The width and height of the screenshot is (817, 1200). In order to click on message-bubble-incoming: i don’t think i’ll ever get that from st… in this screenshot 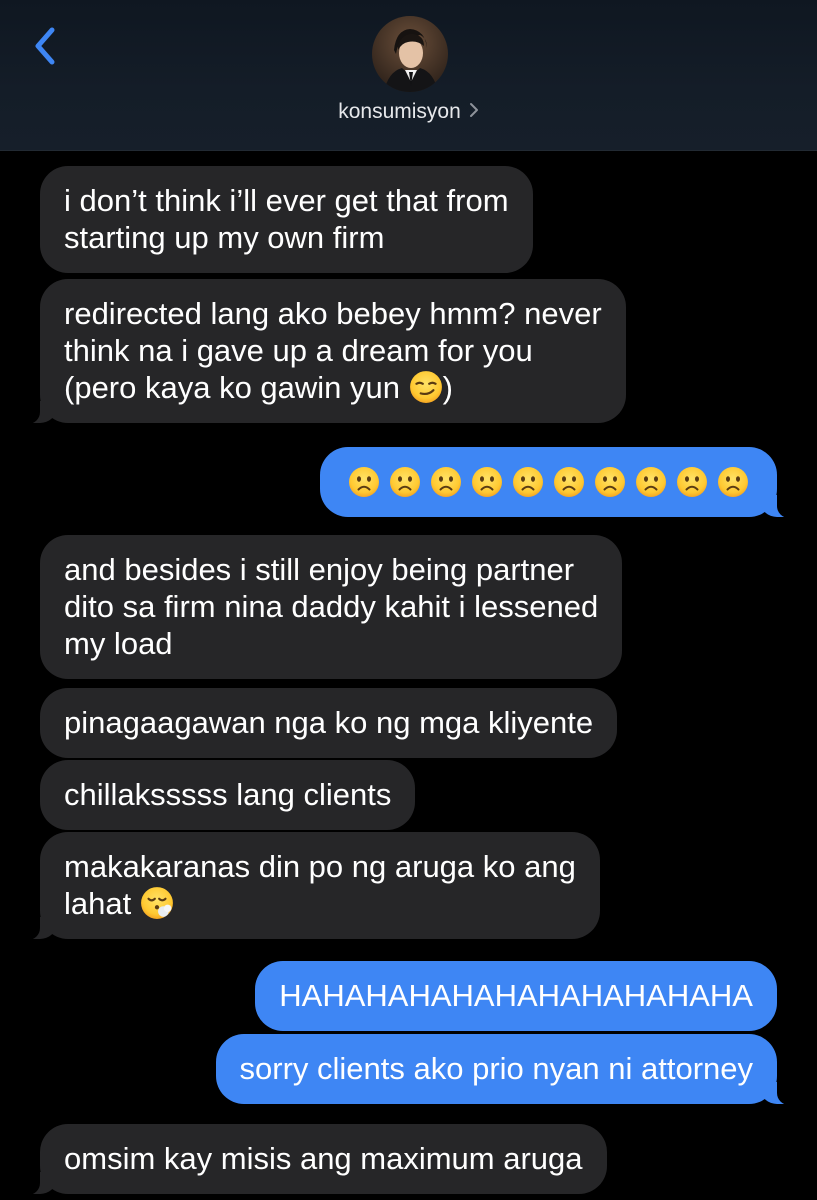, I will do `click(286, 219)`.